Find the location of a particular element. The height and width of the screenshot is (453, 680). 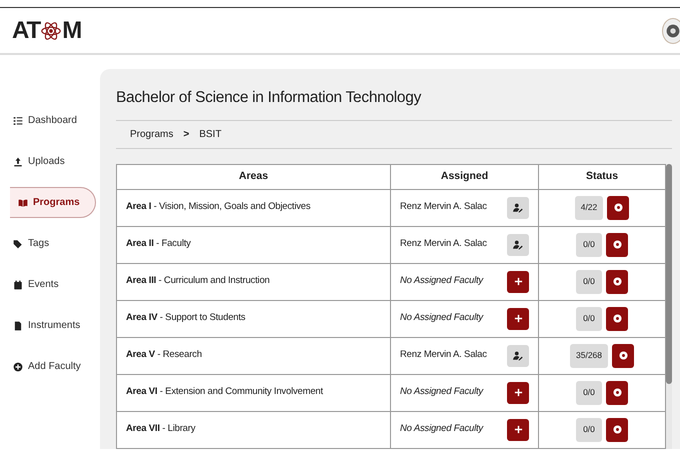

area-name: Area IV - Support to Students is located at coordinates (186, 318).